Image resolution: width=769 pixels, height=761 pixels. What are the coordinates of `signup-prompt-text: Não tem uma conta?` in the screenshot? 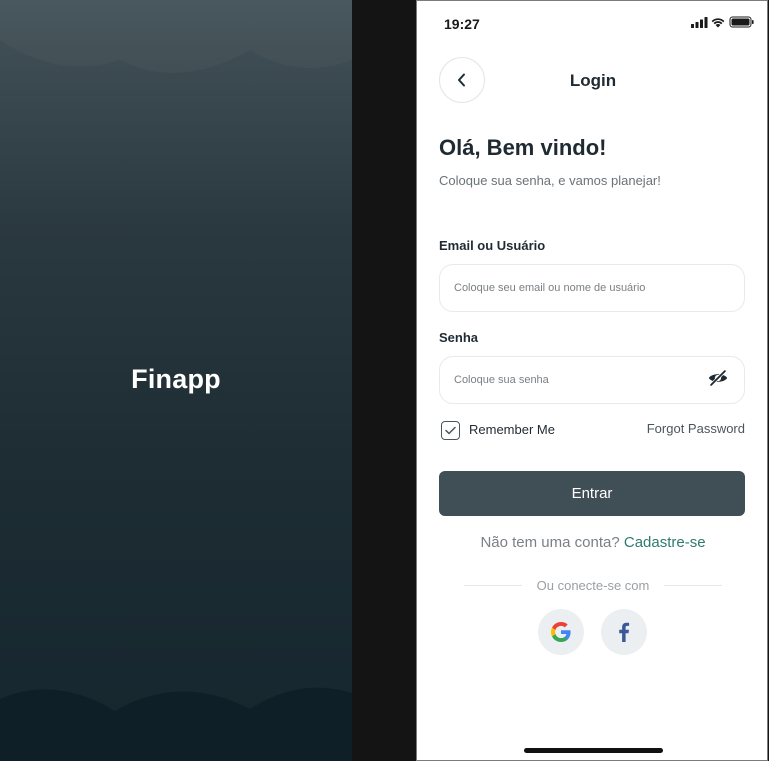 It's located at (550, 542).